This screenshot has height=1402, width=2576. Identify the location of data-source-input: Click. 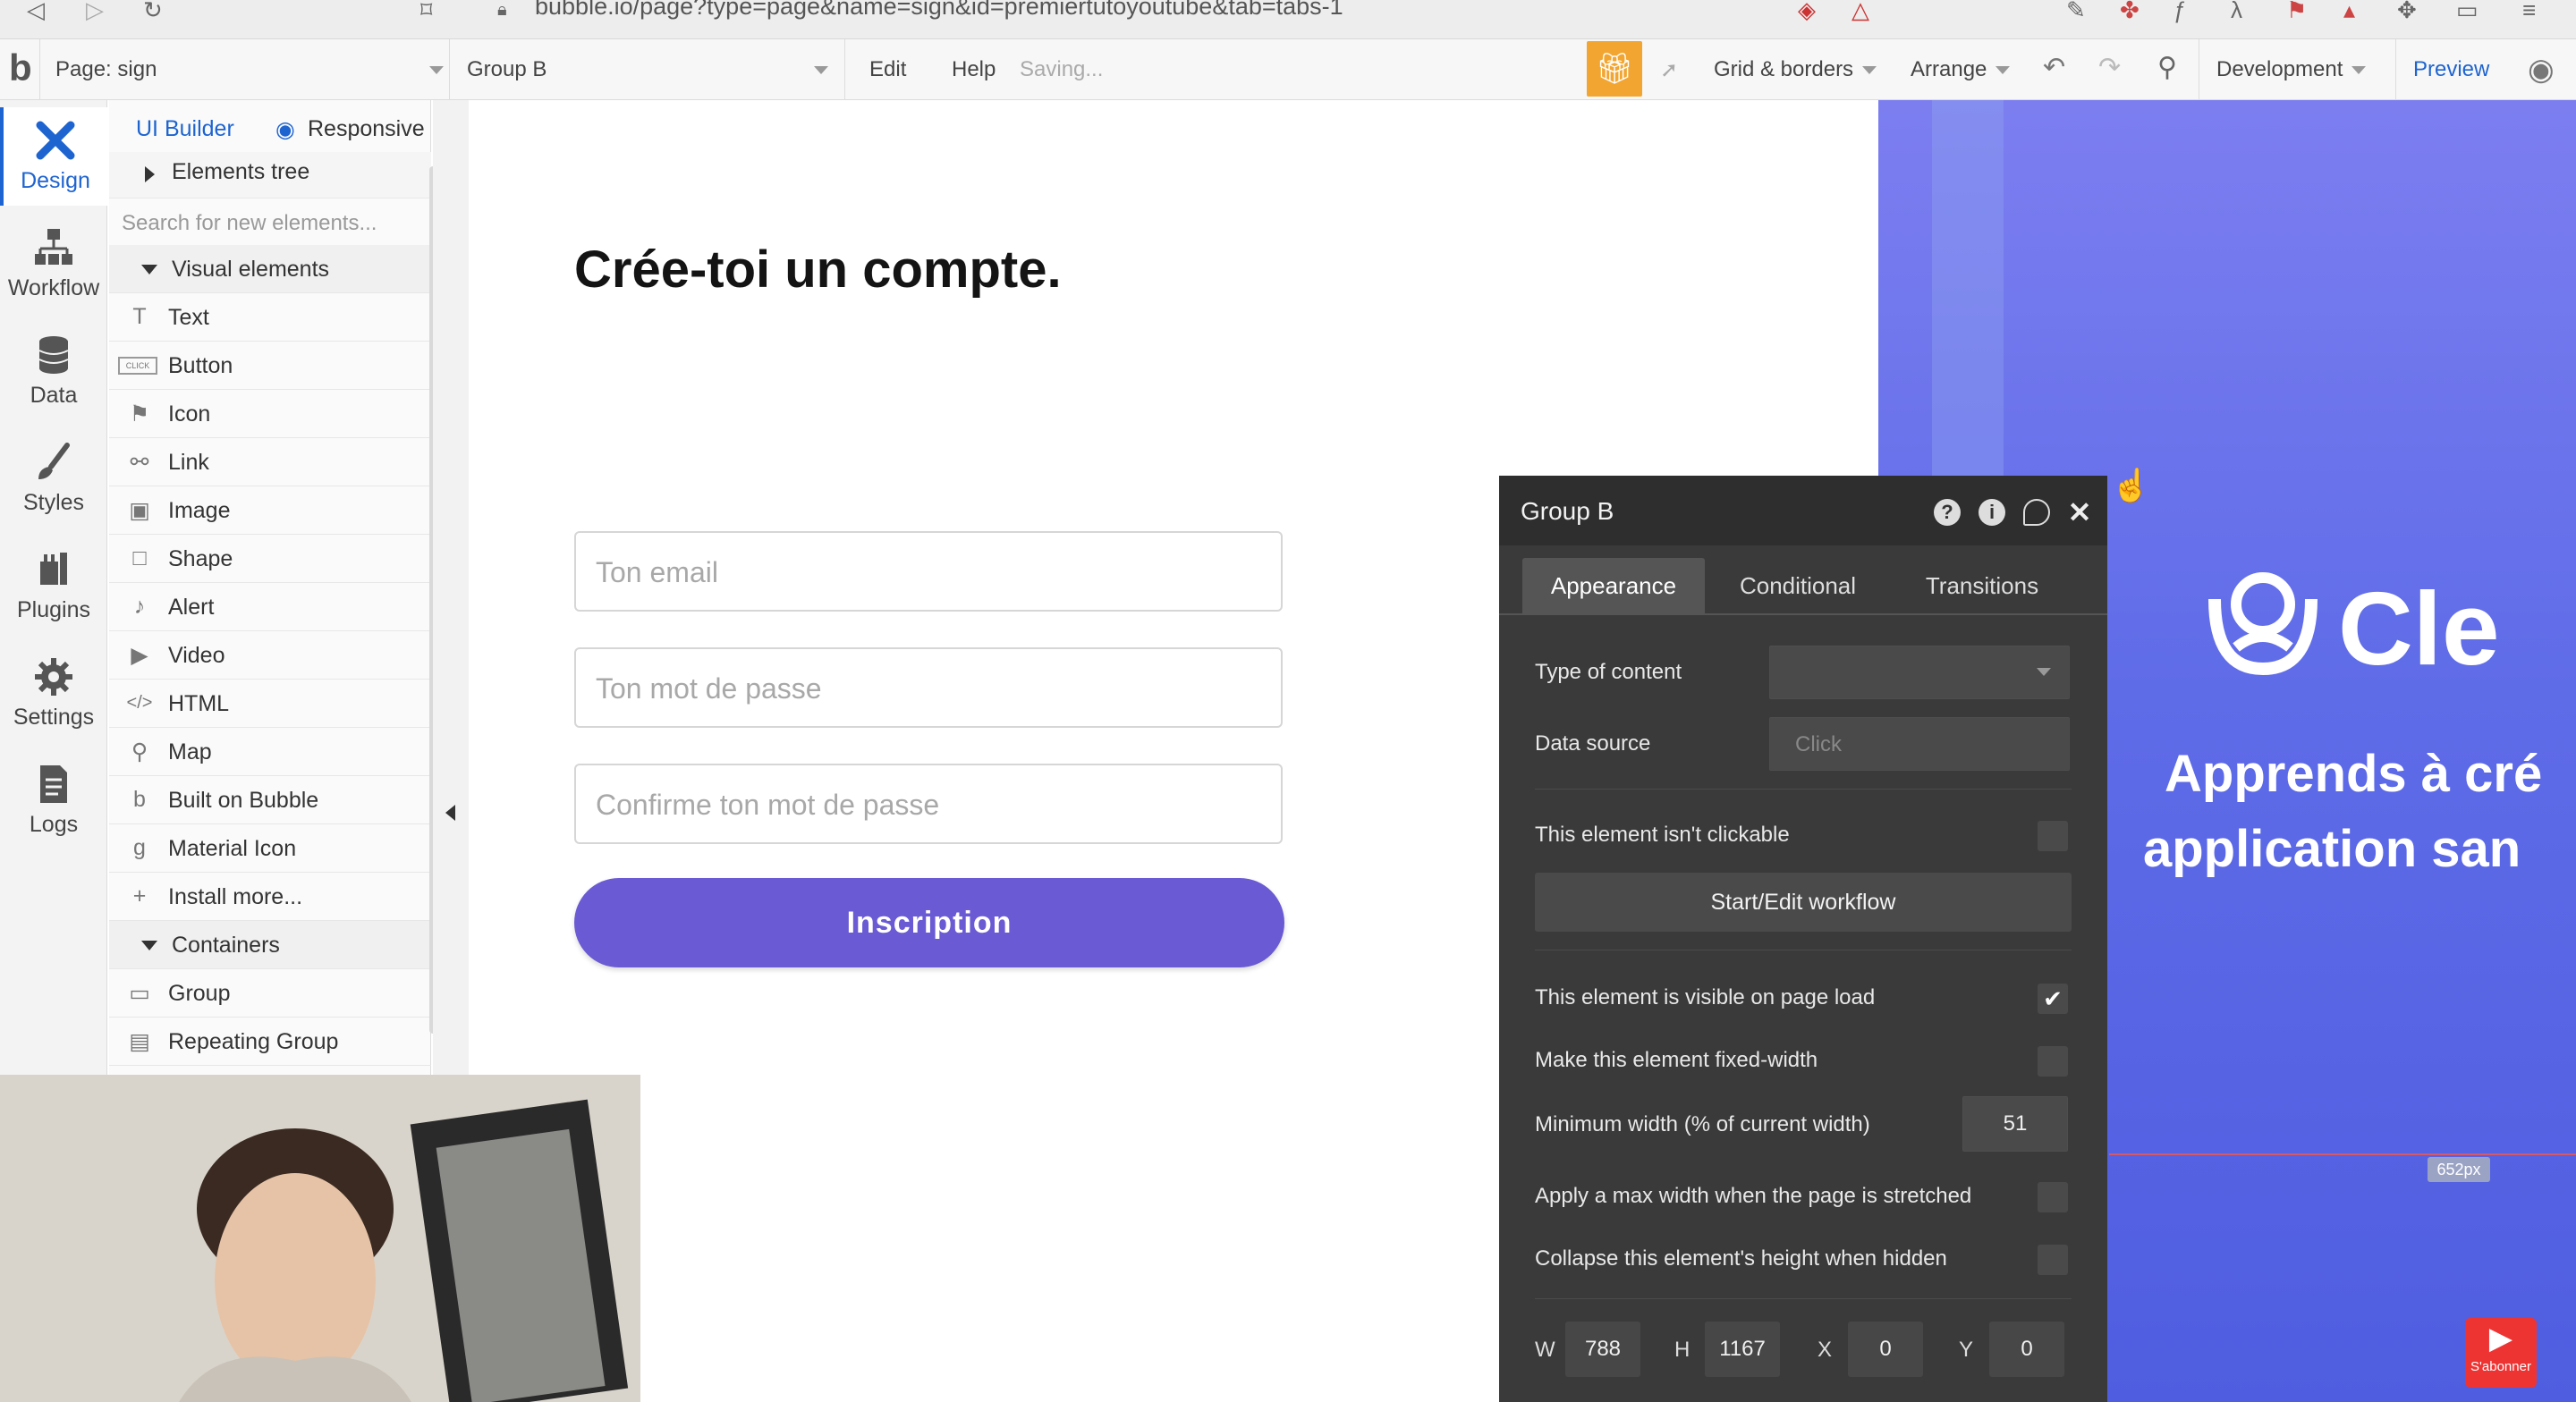
(1919, 744).